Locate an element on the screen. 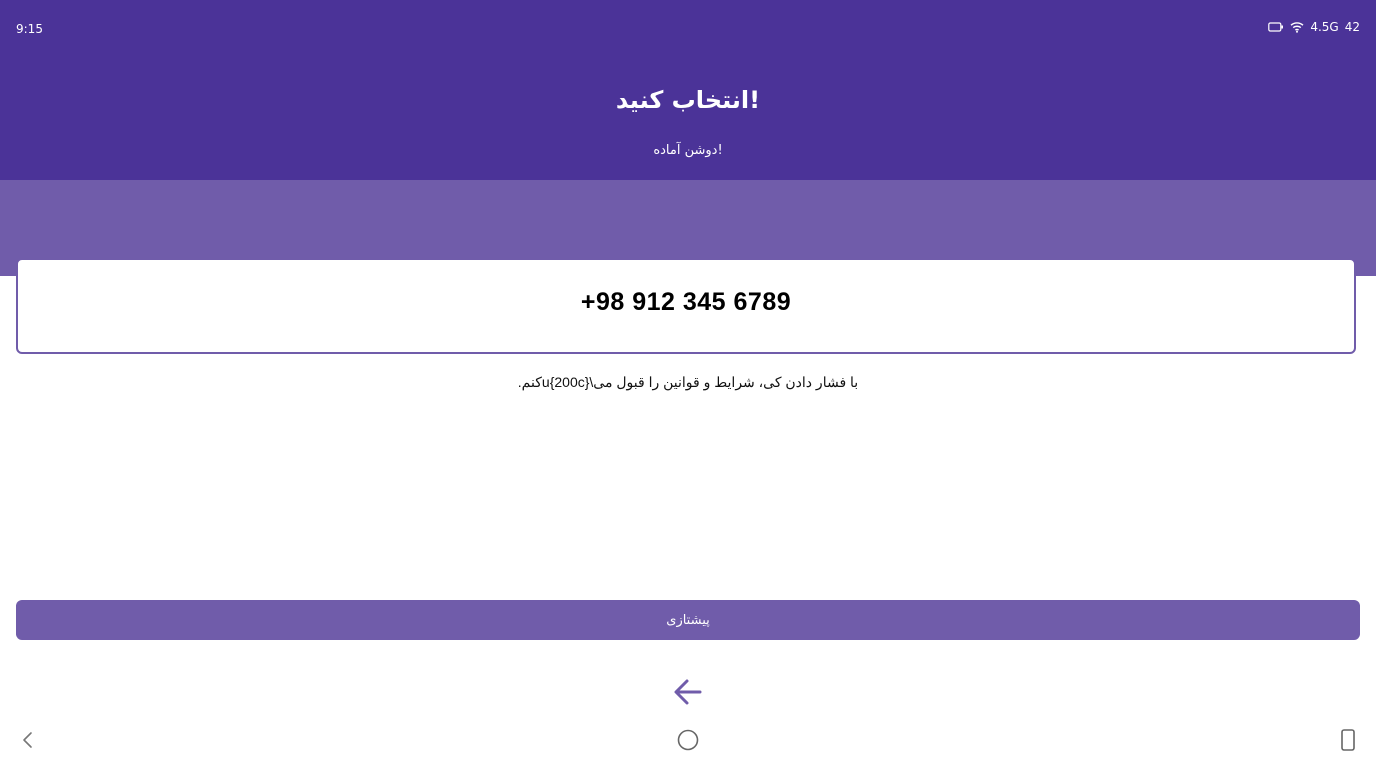  system-nav-bar is located at coordinates (688, 744).